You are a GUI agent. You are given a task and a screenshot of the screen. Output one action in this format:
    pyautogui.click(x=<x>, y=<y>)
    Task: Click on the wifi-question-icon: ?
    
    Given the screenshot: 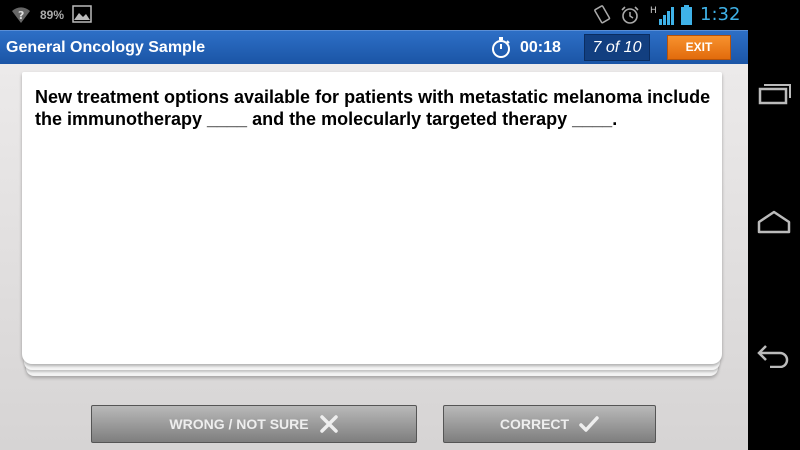 What is the action you would take?
    pyautogui.click(x=21, y=15)
    